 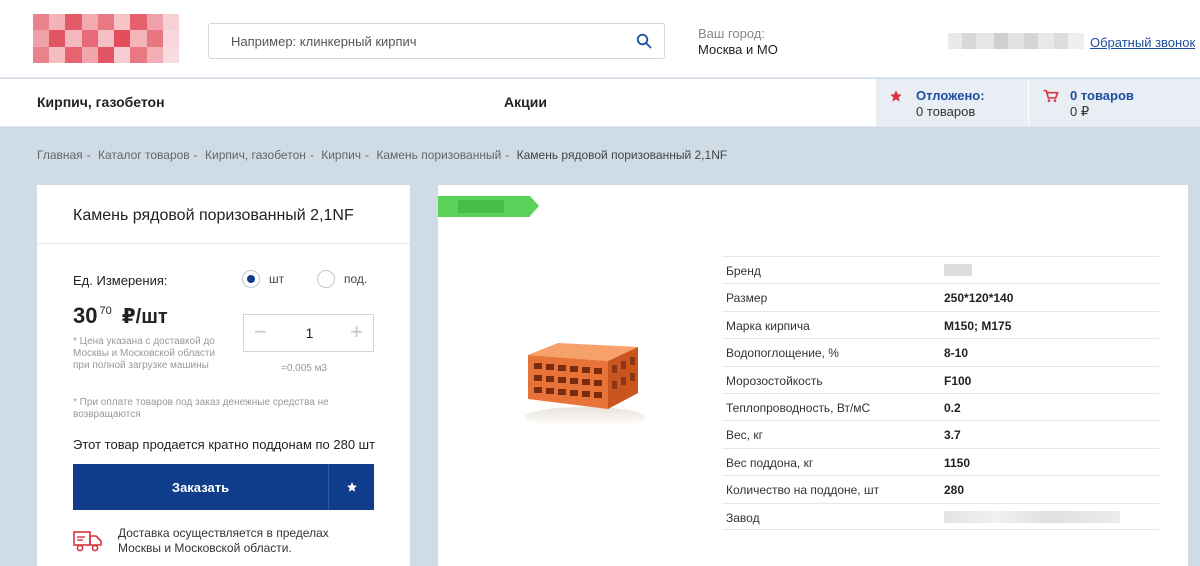 What do you see at coordinates (251, 279) in the screenshot?
I see `unit-radio-pieces` at bounding box center [251, 279].